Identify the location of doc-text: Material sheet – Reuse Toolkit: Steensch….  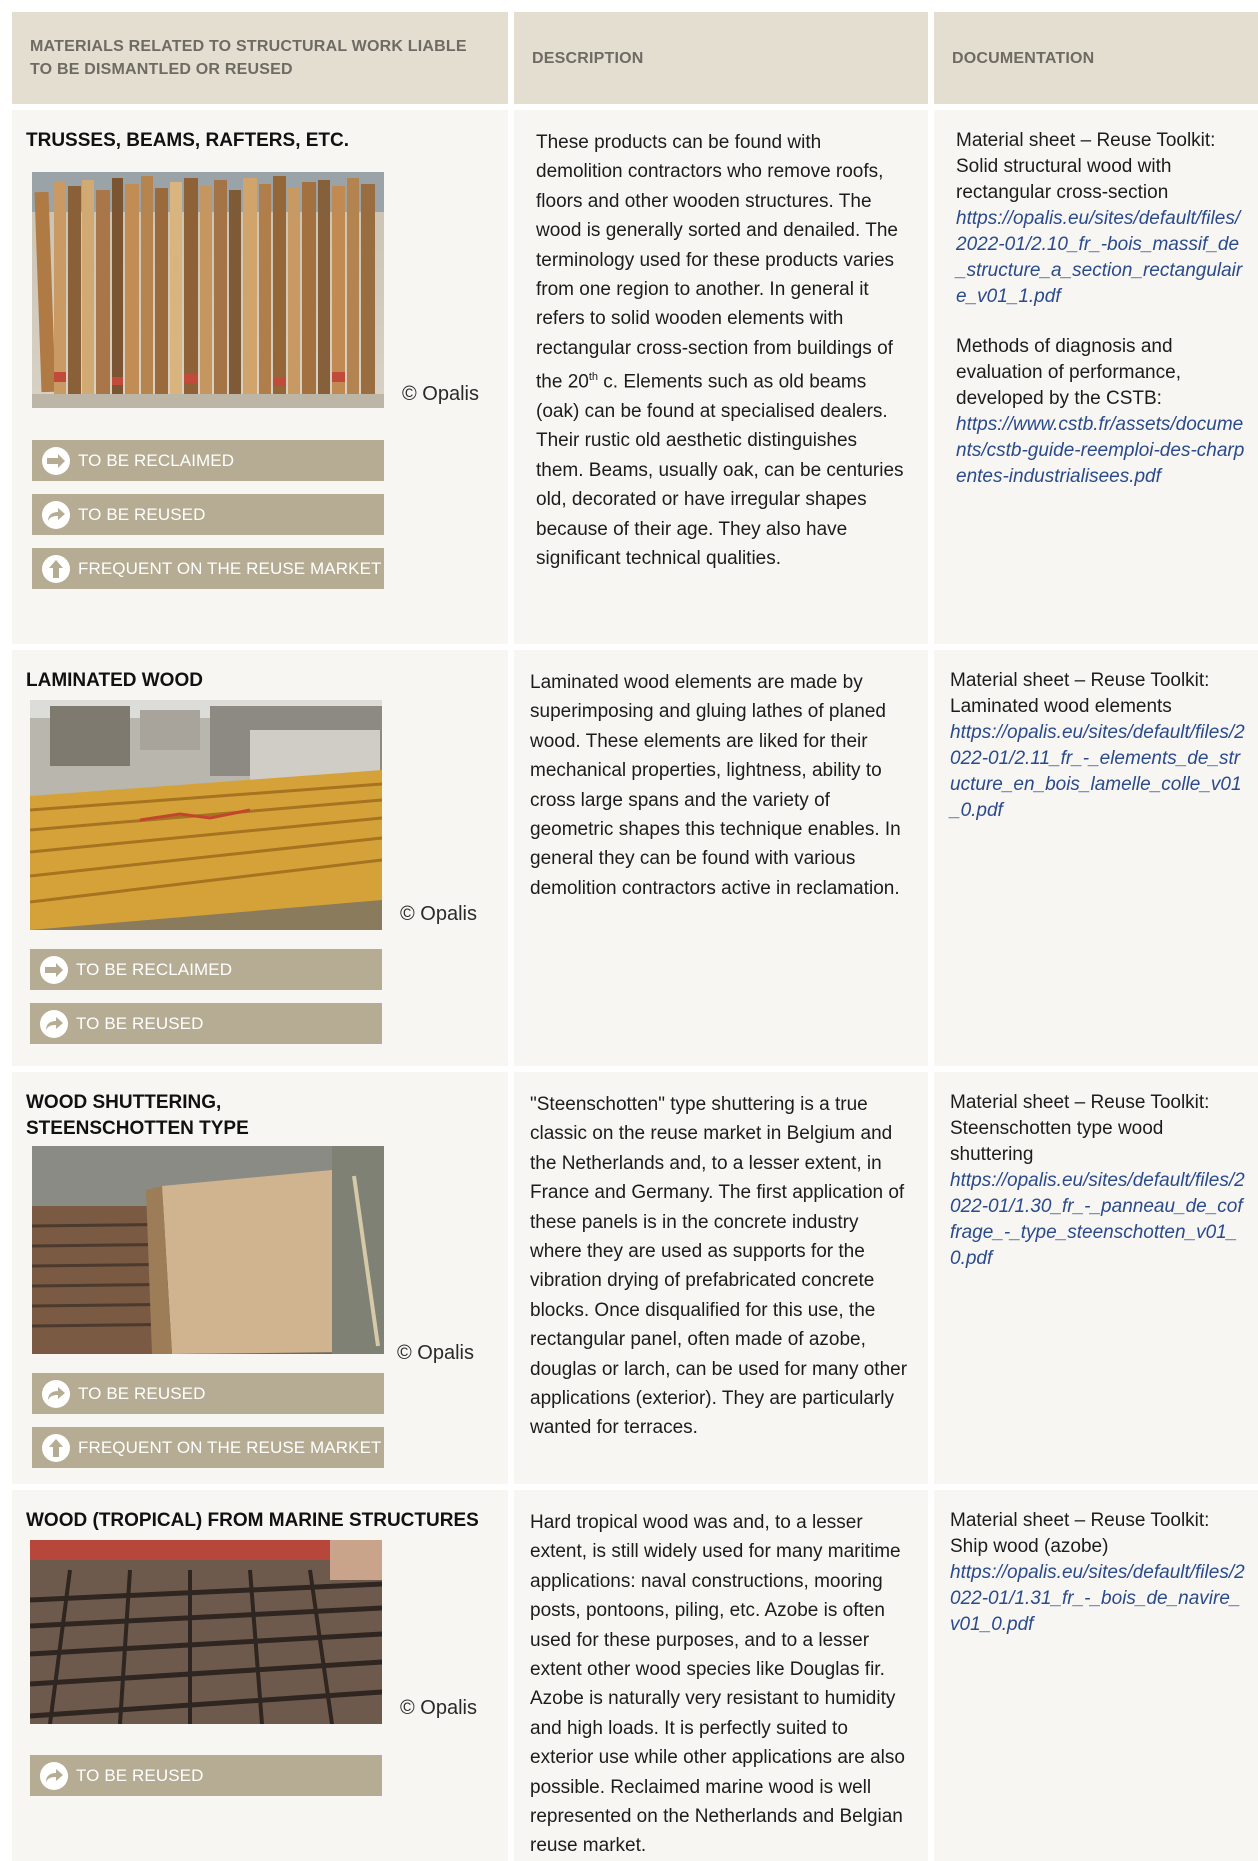
(1080, 1128).